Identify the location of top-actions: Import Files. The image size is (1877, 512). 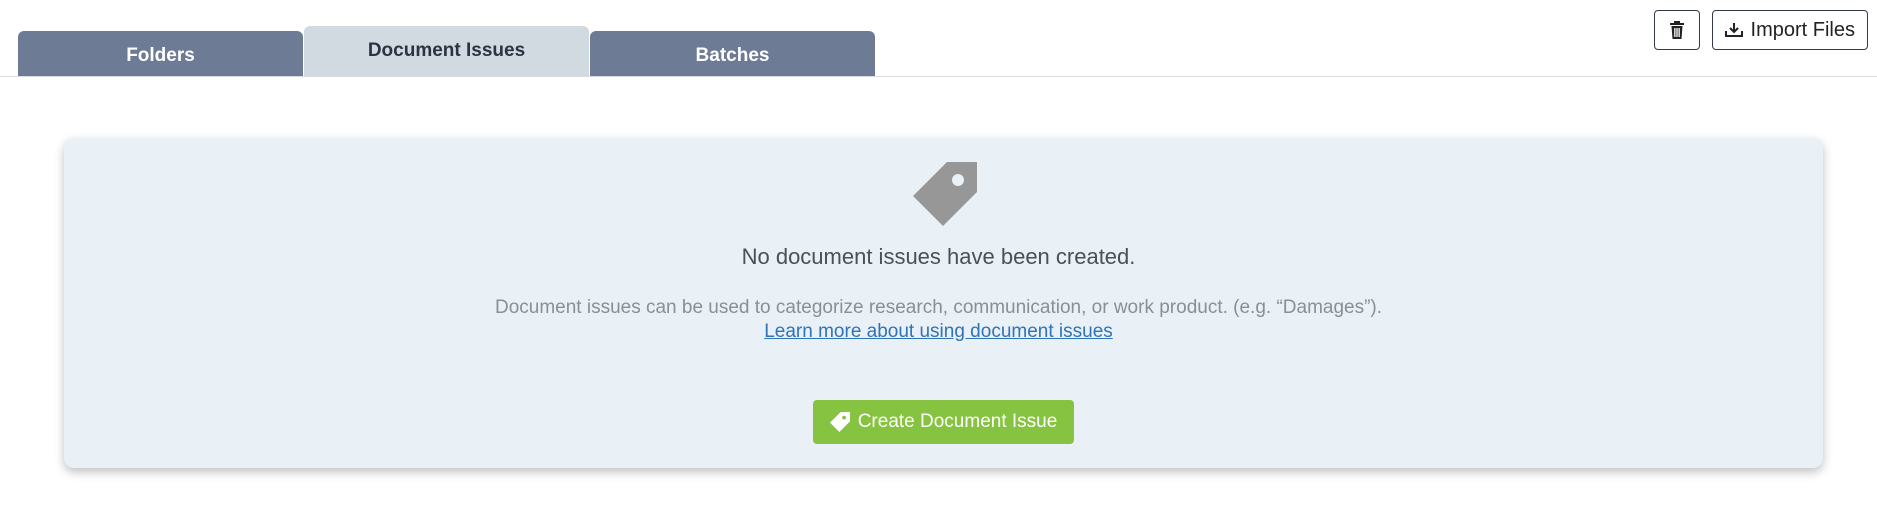
(1760, 30).